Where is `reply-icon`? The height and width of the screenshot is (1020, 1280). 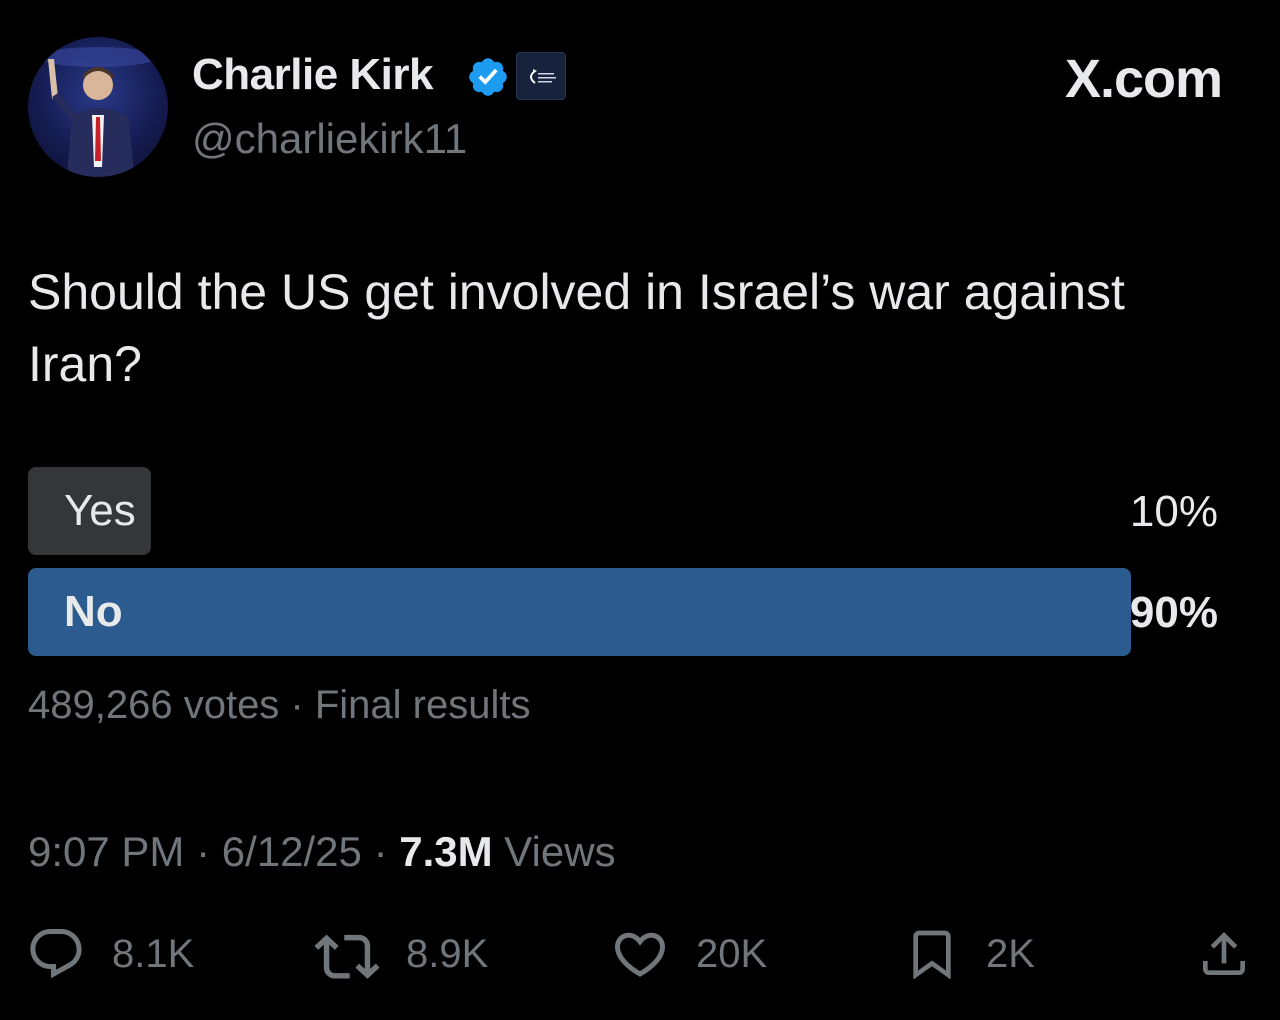
reply-icon is located at coordinates (56, 954).